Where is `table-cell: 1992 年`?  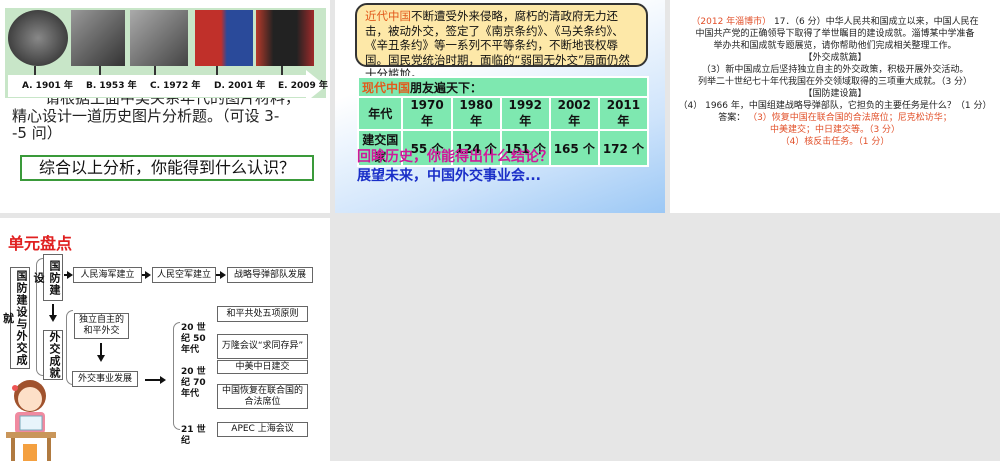
table-cell: 1992 年 is located at coordinates (525, 113).